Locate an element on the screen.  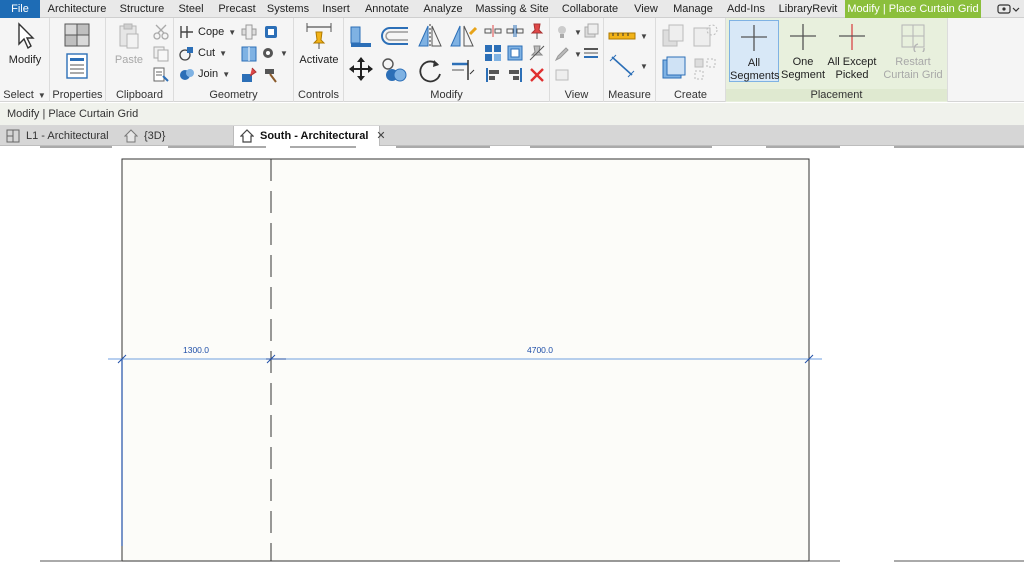
linework-button: ▼ is located at coordinates (274, 53).